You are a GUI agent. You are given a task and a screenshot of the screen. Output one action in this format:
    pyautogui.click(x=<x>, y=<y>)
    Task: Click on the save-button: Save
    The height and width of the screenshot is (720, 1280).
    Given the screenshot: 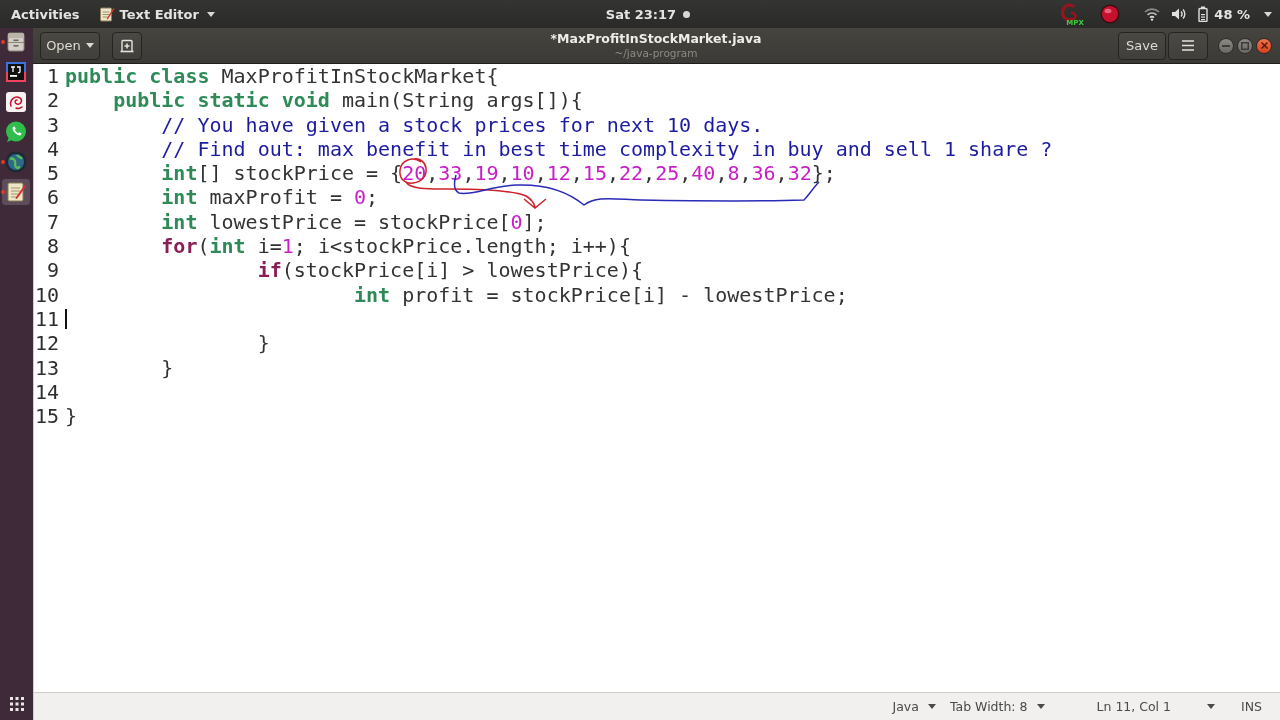 What is the action you would take?
    pyautogui.click(x=1142, y=45)
    